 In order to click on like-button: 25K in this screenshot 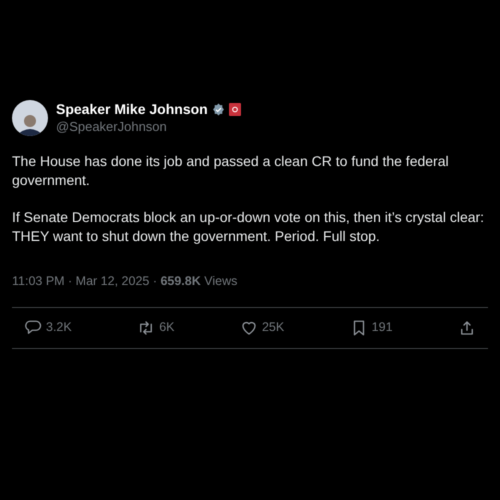, I will do `click(262, 328)`.